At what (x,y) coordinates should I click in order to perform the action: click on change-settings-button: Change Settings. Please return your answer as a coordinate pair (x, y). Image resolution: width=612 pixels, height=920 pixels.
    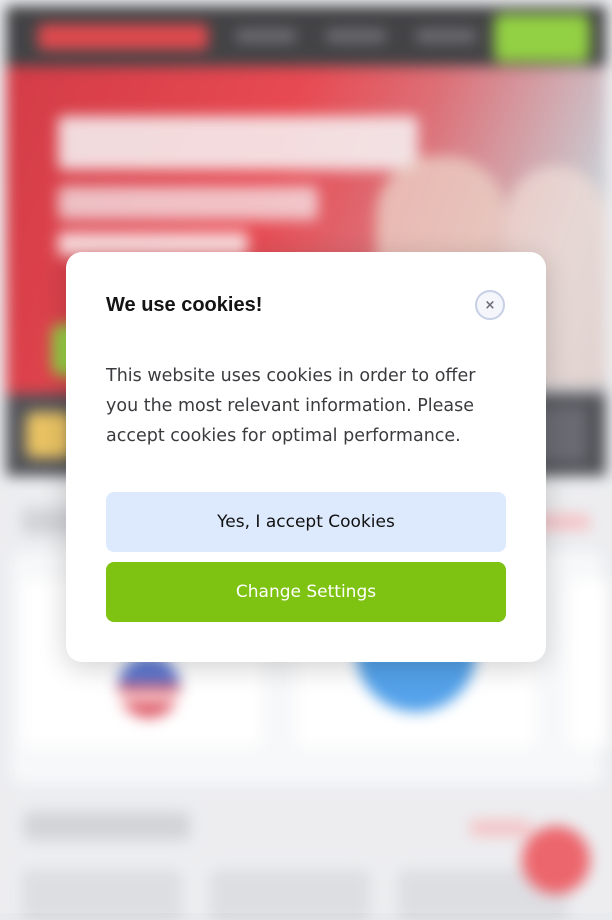
    Looking at the image, I should click on (306, 592).